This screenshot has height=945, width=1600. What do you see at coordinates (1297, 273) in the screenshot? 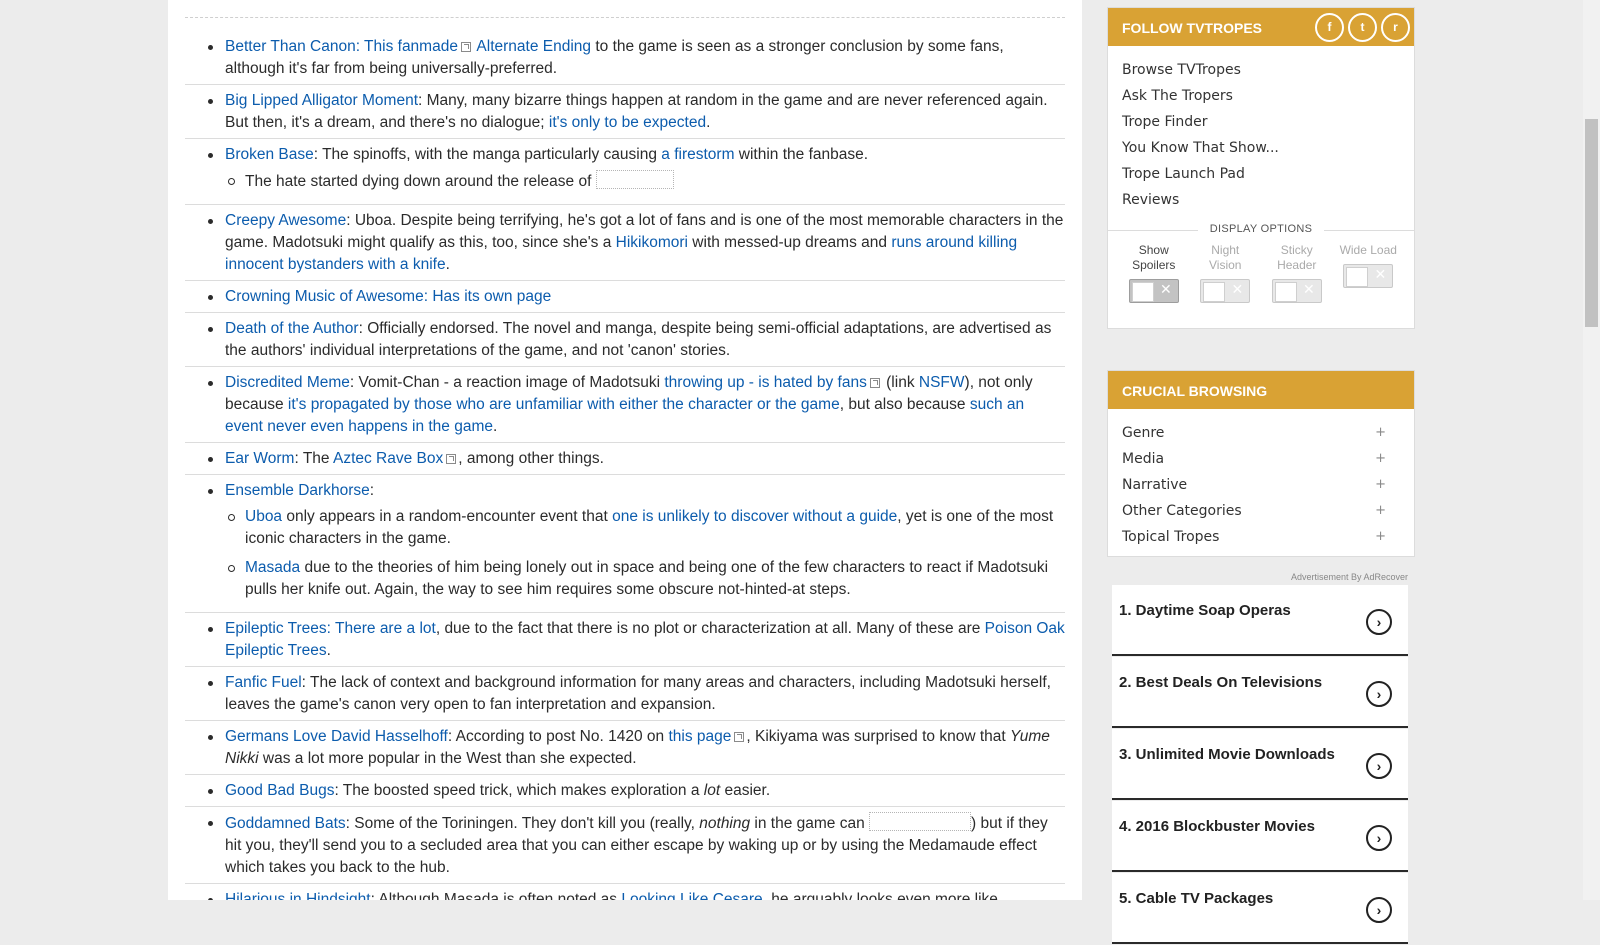
I see `display-toggle: Sticky Header ✕` at bounding box center [1297, 273].